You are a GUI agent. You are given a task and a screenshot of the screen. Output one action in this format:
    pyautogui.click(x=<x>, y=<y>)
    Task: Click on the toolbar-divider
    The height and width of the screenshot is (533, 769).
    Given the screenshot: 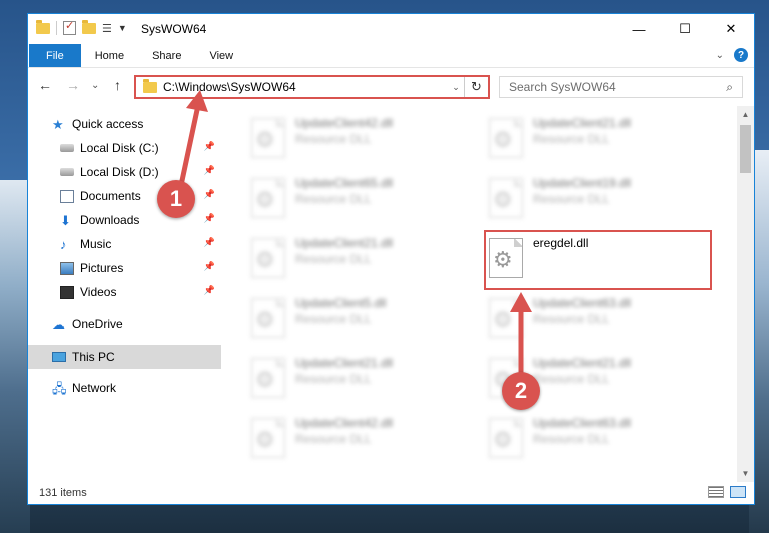 What is the action you would take?
    pyautogui.click(x=56, y=28)
    